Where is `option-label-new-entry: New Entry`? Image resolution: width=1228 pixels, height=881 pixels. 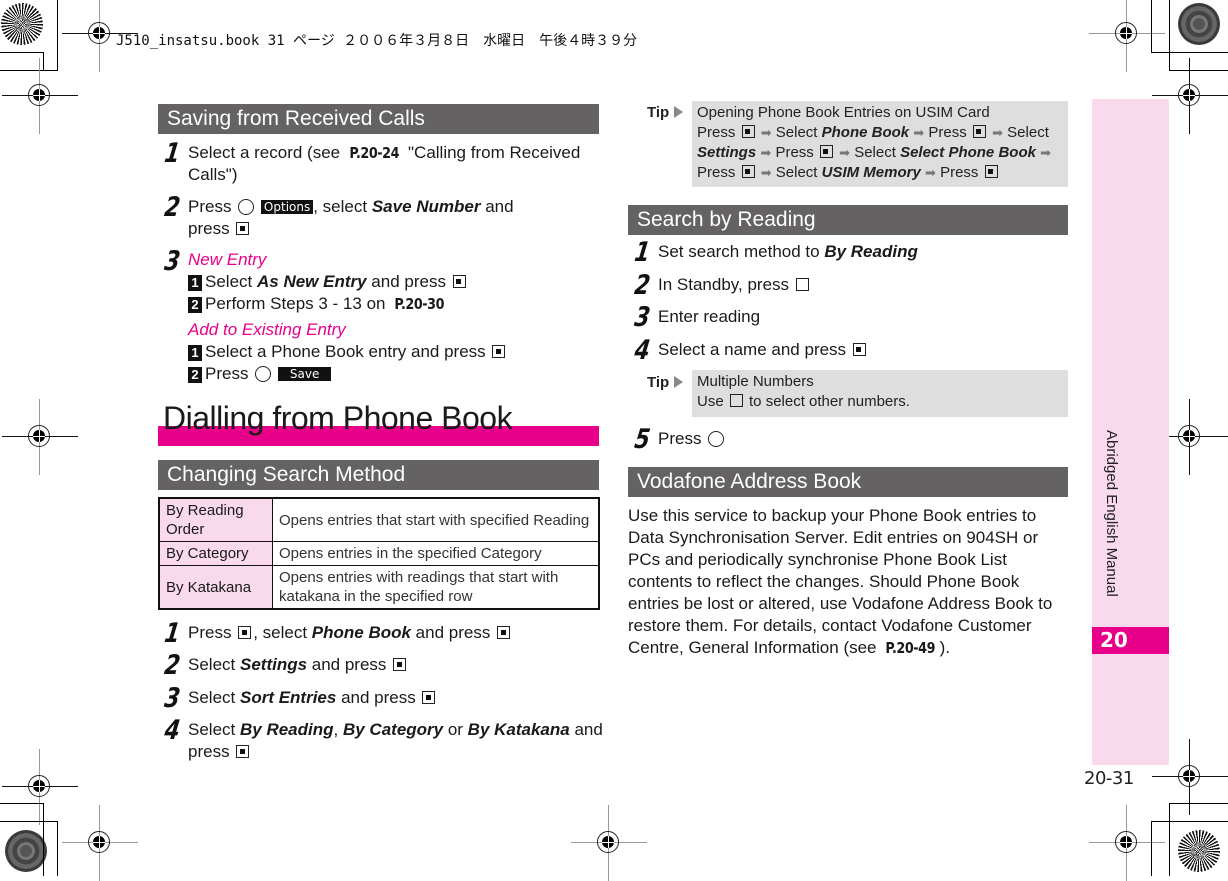 option-label-new-entry: New Entry is located at coordinates (227, 259).